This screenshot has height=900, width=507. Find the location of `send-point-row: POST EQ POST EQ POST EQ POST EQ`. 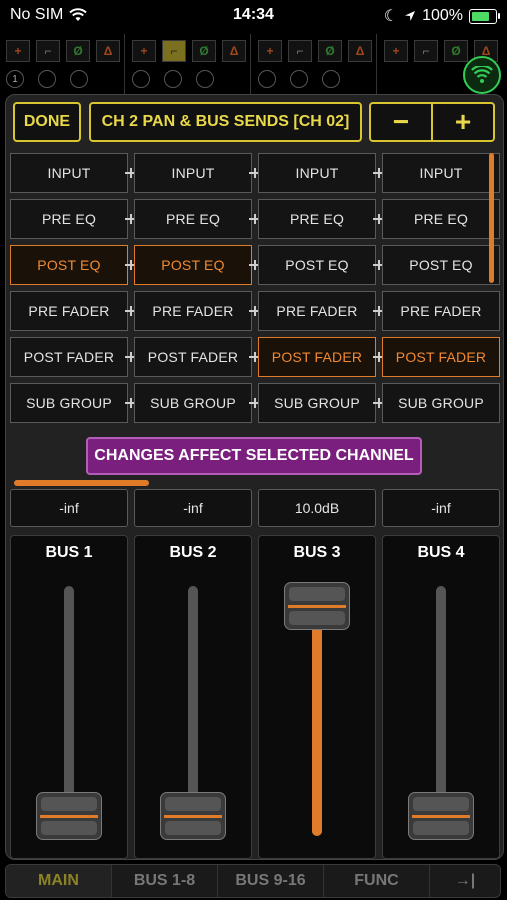

send-point-row: POST EQ POST EQ POST EQ POST EQ is located at coordinates (254, 266).